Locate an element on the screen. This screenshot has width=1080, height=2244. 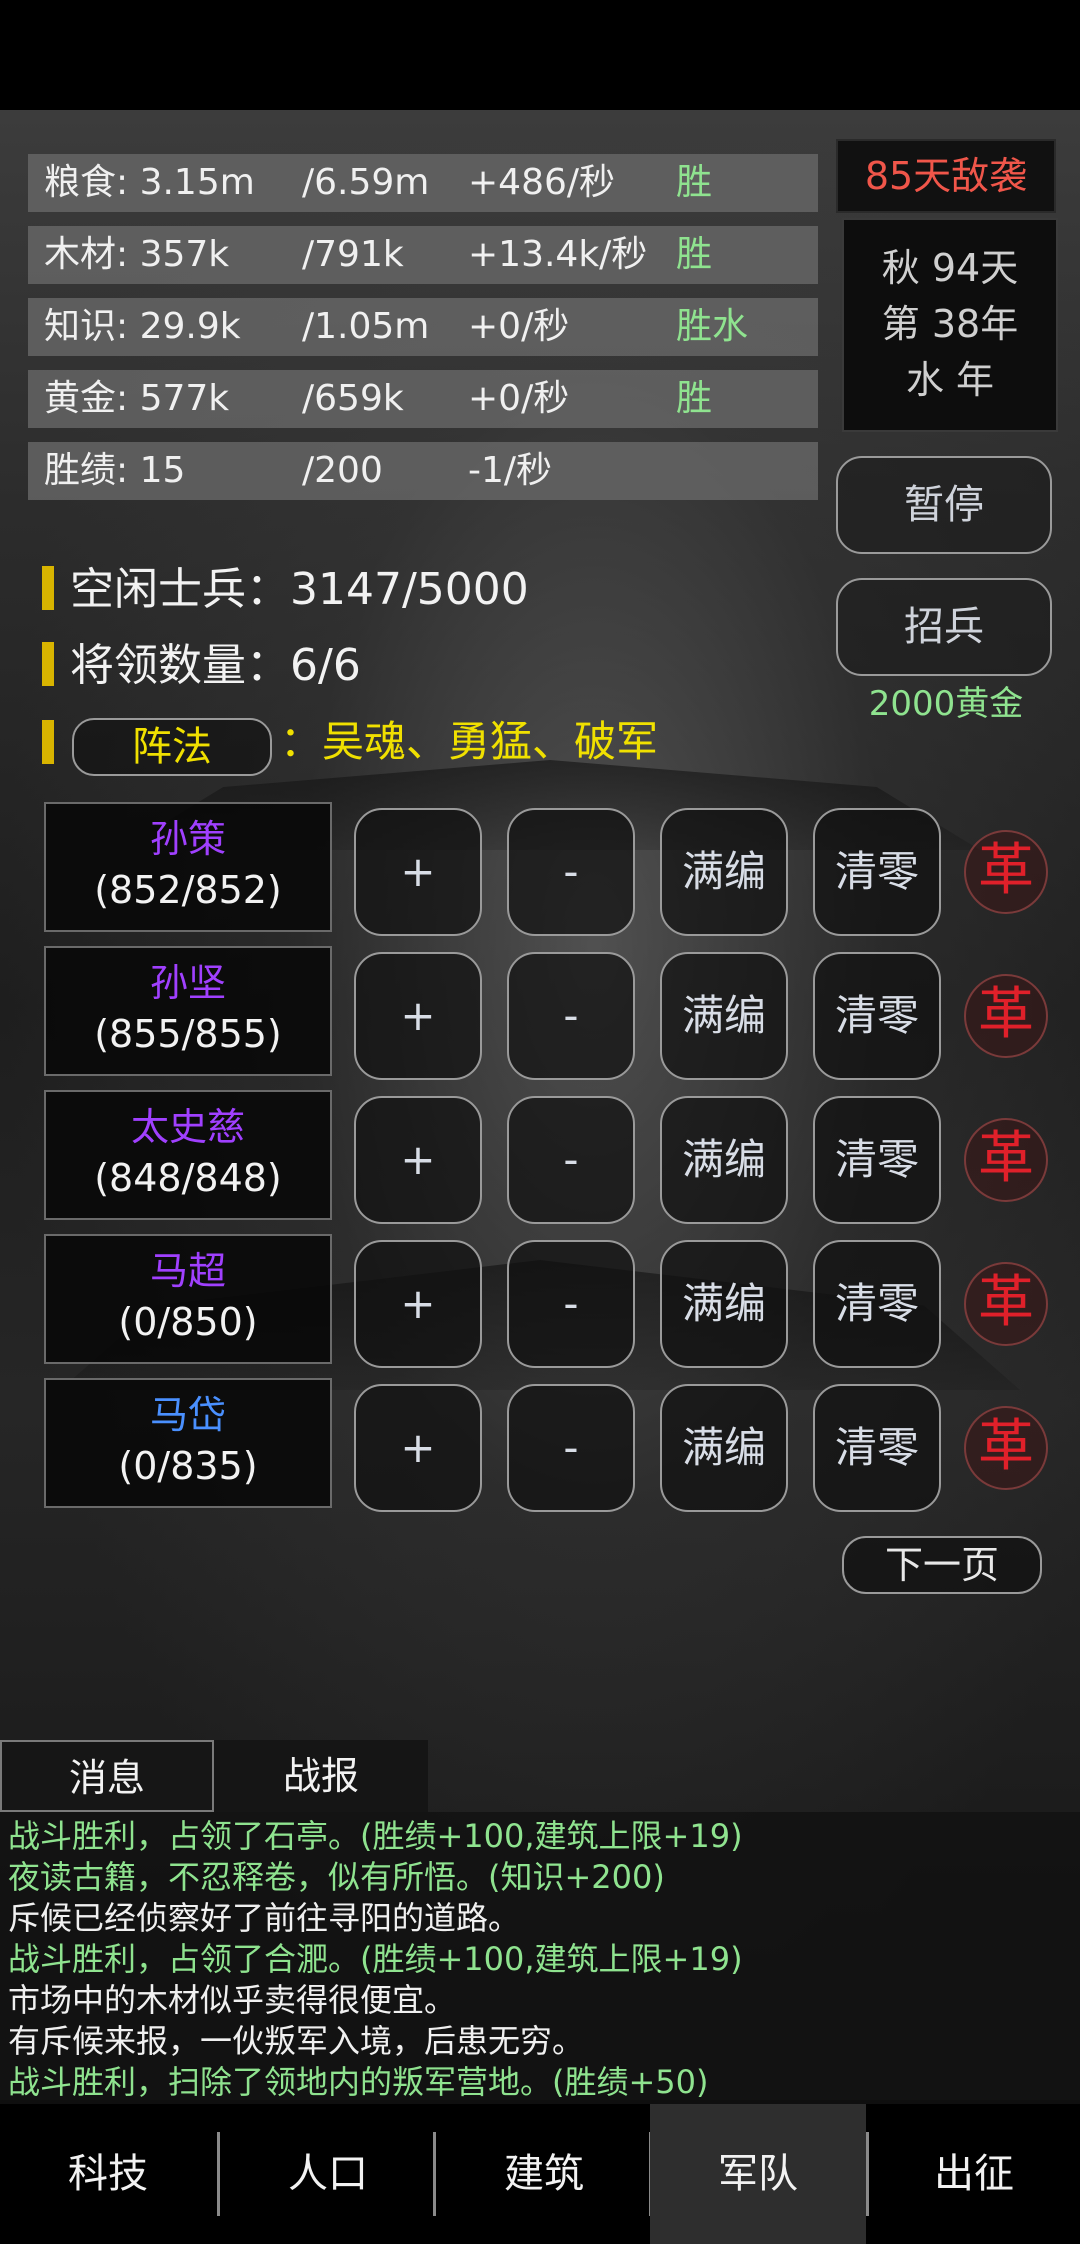
resource-rate: +13.4k/秒 is located at coordinates (558, 254).